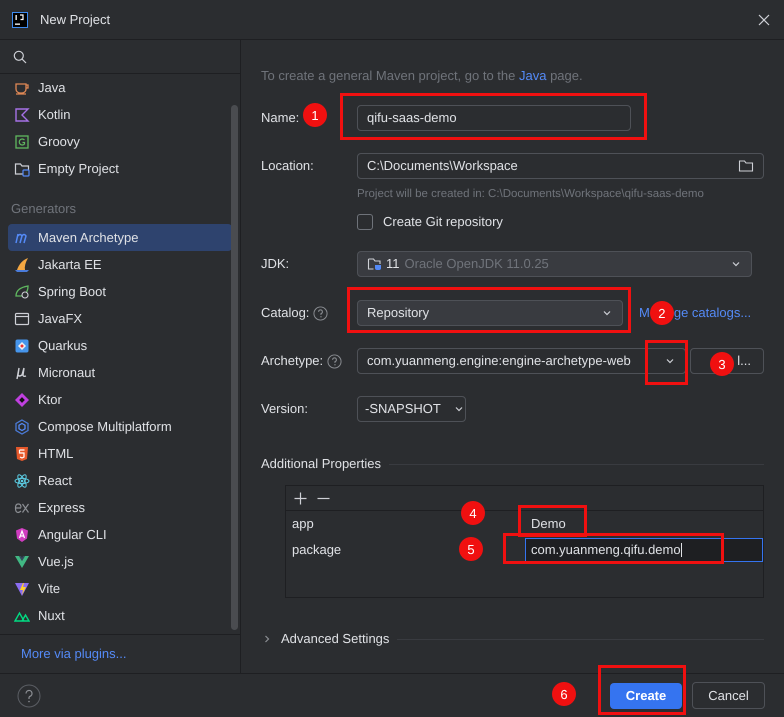  Describe the element at coordinates (22, 562) in the screenshot. I see `v-logo-icon` at that location.